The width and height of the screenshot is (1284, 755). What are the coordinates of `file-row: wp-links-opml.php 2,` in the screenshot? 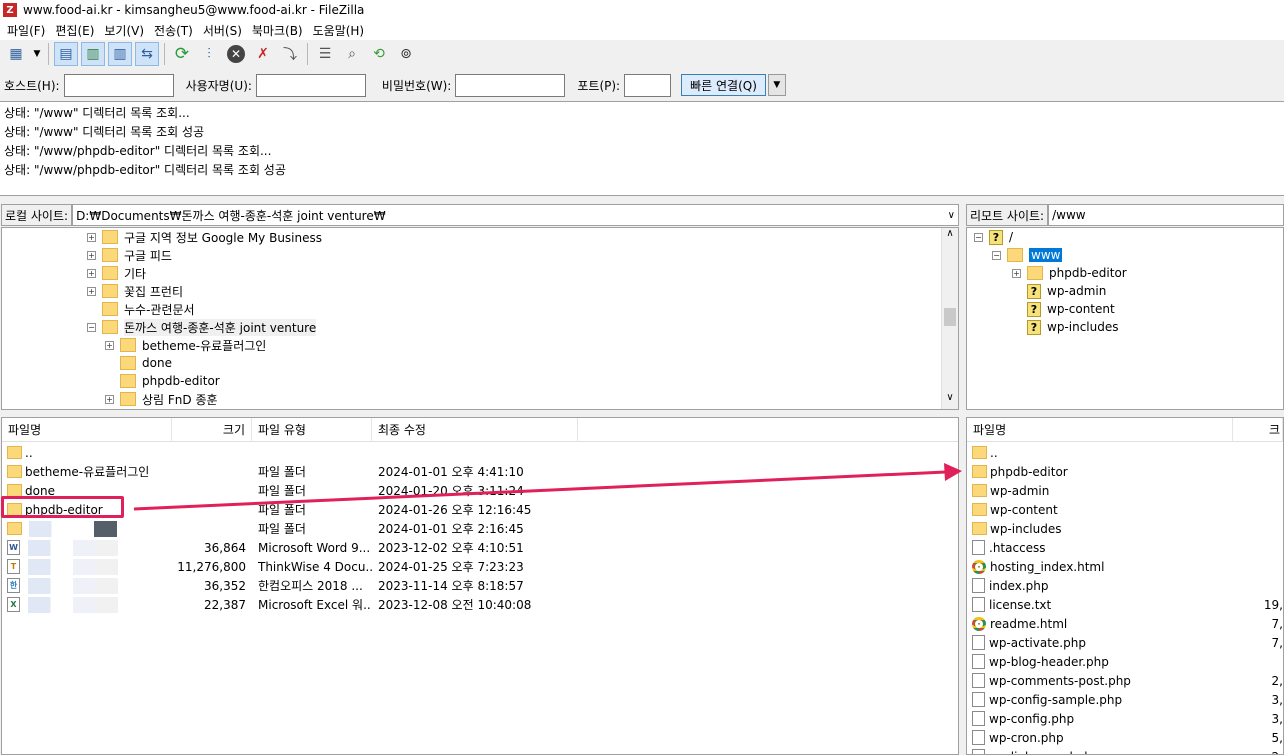 It's located at (1125, 750).